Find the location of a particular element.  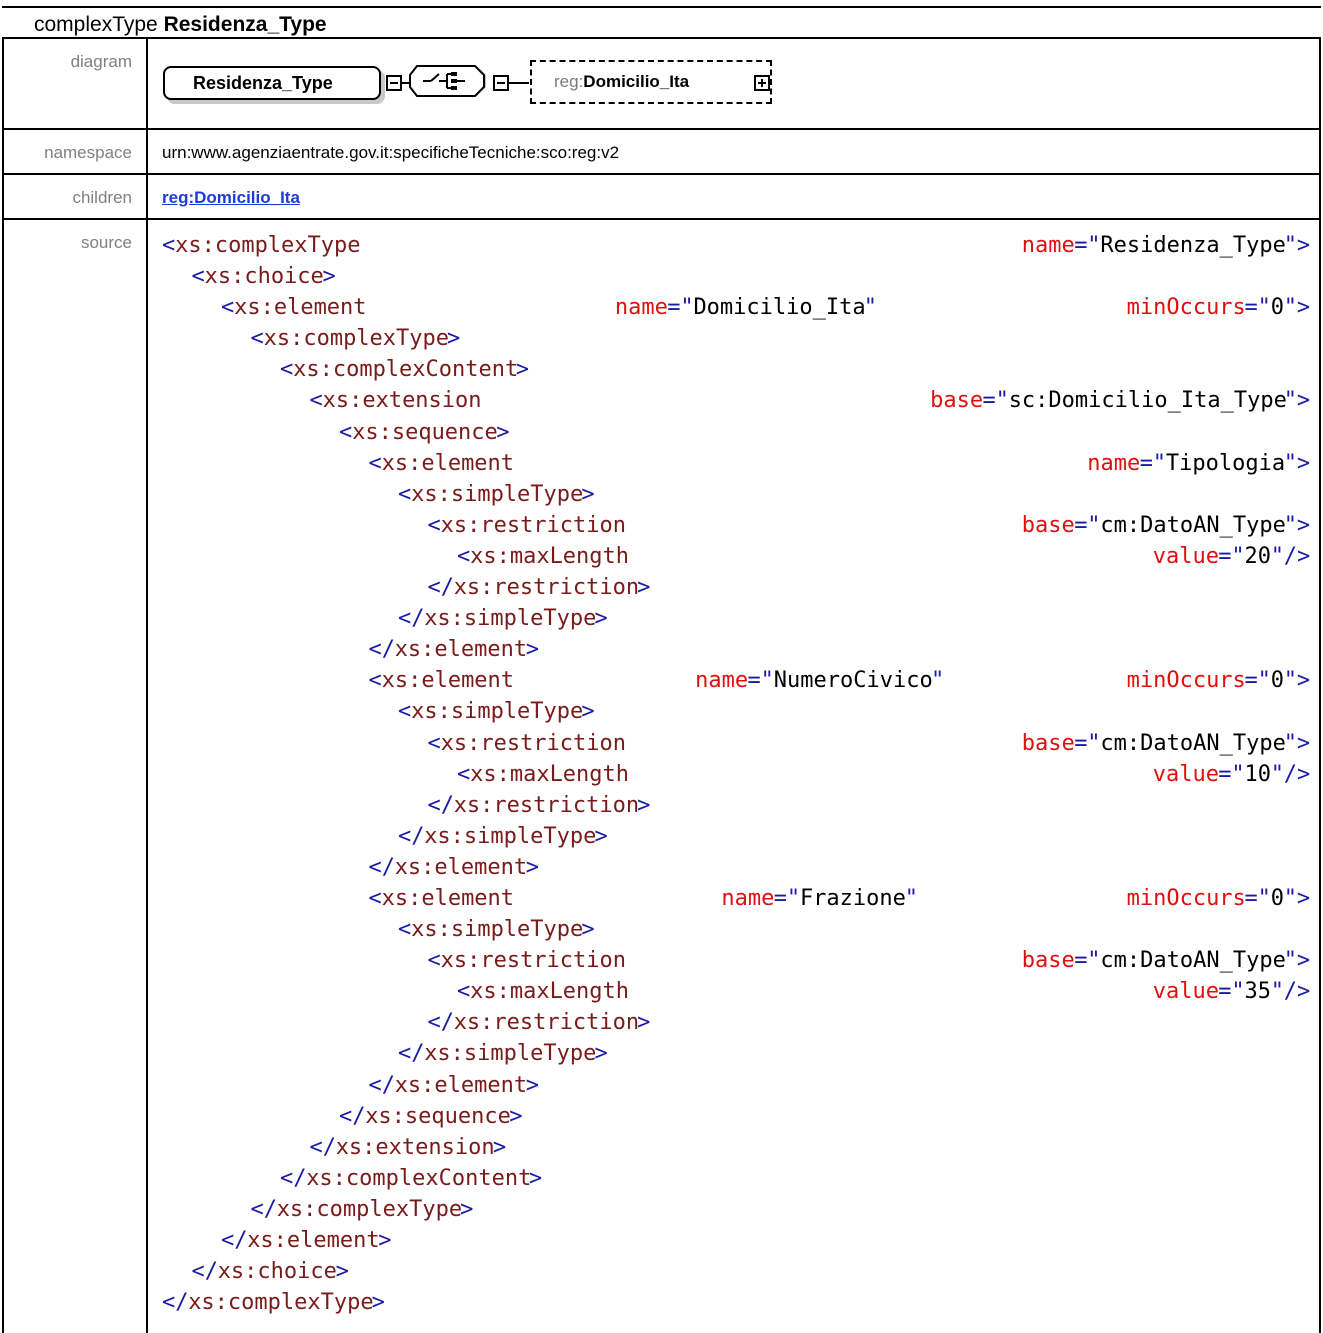

title-name: Residenza_Type is located at coordinates (245, 24).